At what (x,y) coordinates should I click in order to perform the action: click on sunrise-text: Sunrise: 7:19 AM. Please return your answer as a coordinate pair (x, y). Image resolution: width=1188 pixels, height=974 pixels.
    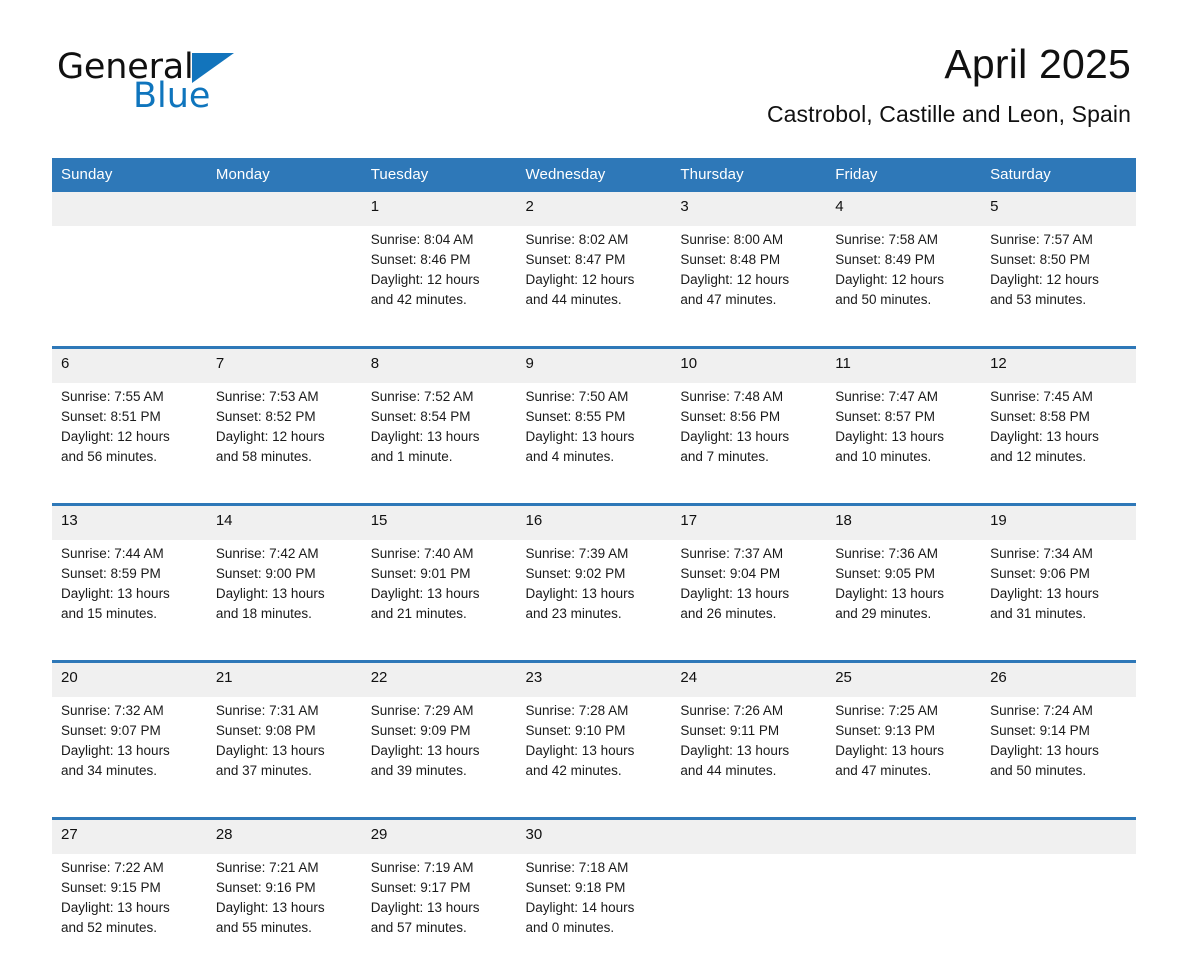
    Looking at the image, I should click on (422, 867).